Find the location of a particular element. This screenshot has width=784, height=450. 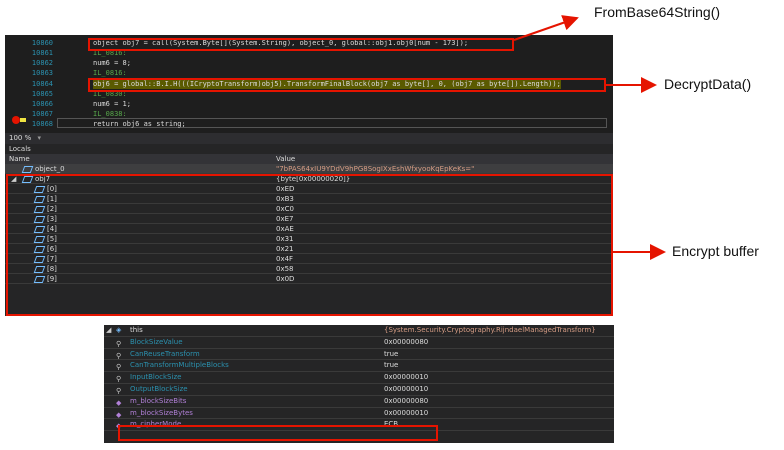

code-line: 10867 IL_0838: is located at coordinates (309, 114).